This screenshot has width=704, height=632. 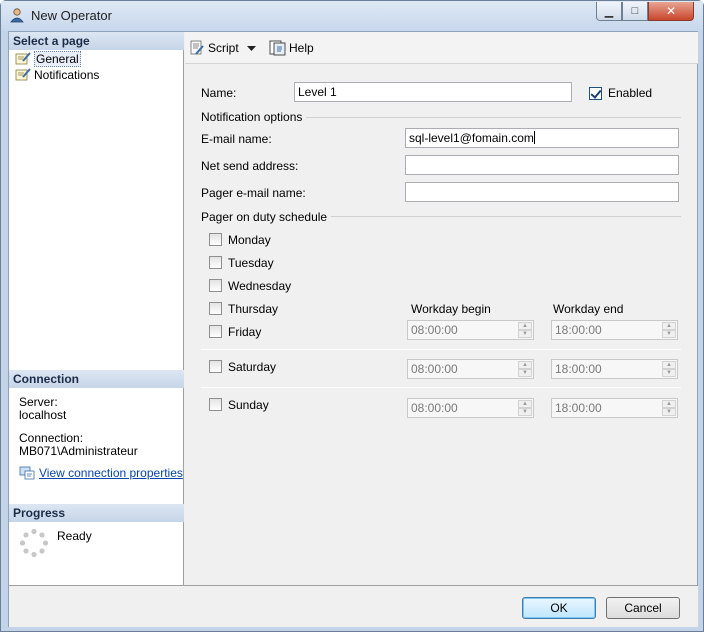 I want to click on progress-spinner-icon, so click(x=34, y=543).